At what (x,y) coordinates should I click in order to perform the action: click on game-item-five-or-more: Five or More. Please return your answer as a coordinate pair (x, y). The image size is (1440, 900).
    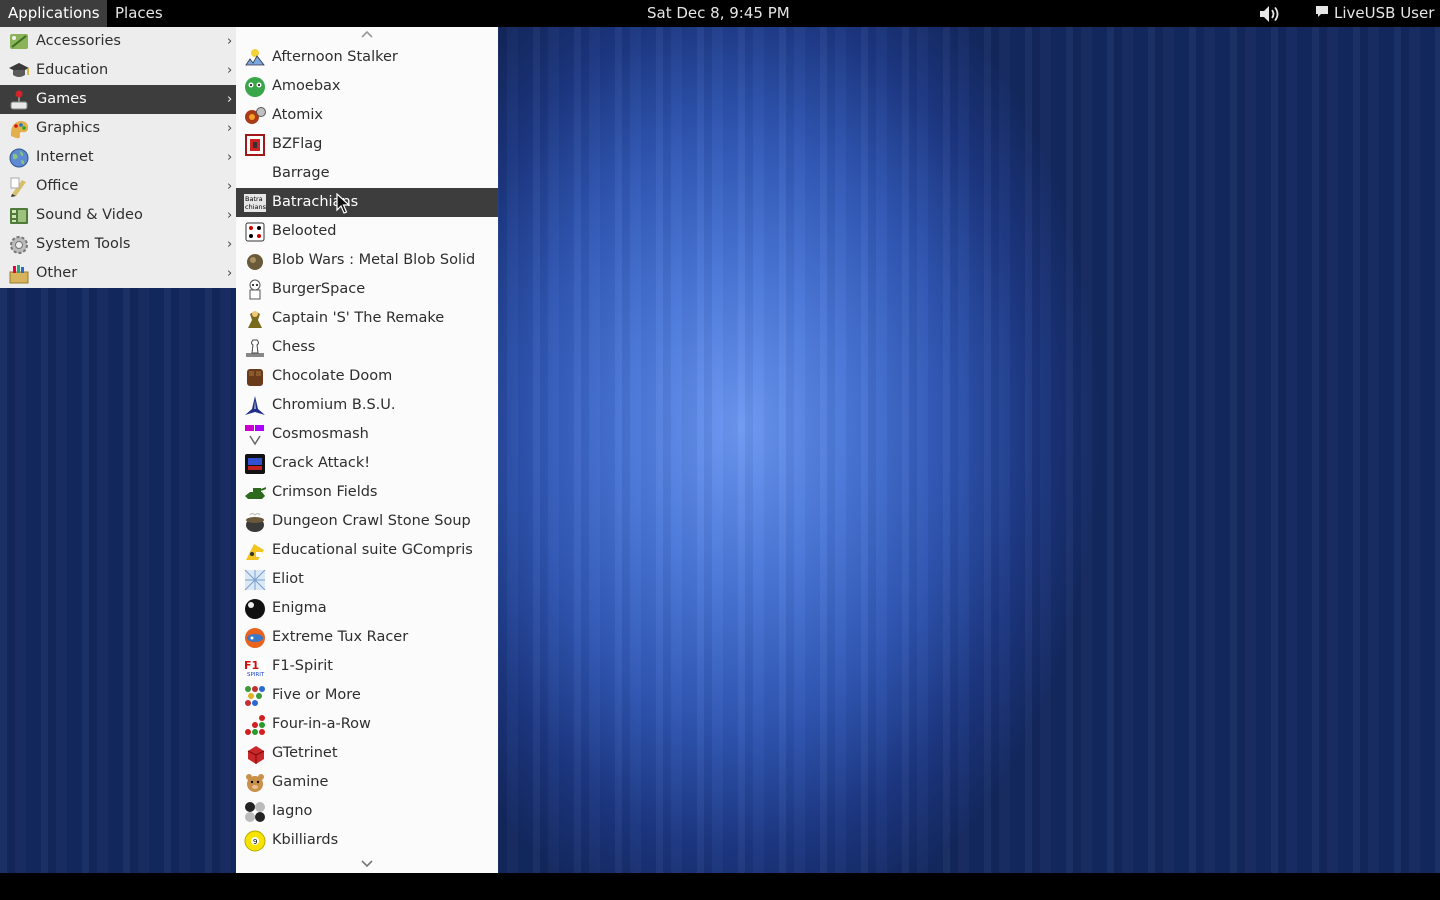
    Looking at the image, I should click on (367, 695).